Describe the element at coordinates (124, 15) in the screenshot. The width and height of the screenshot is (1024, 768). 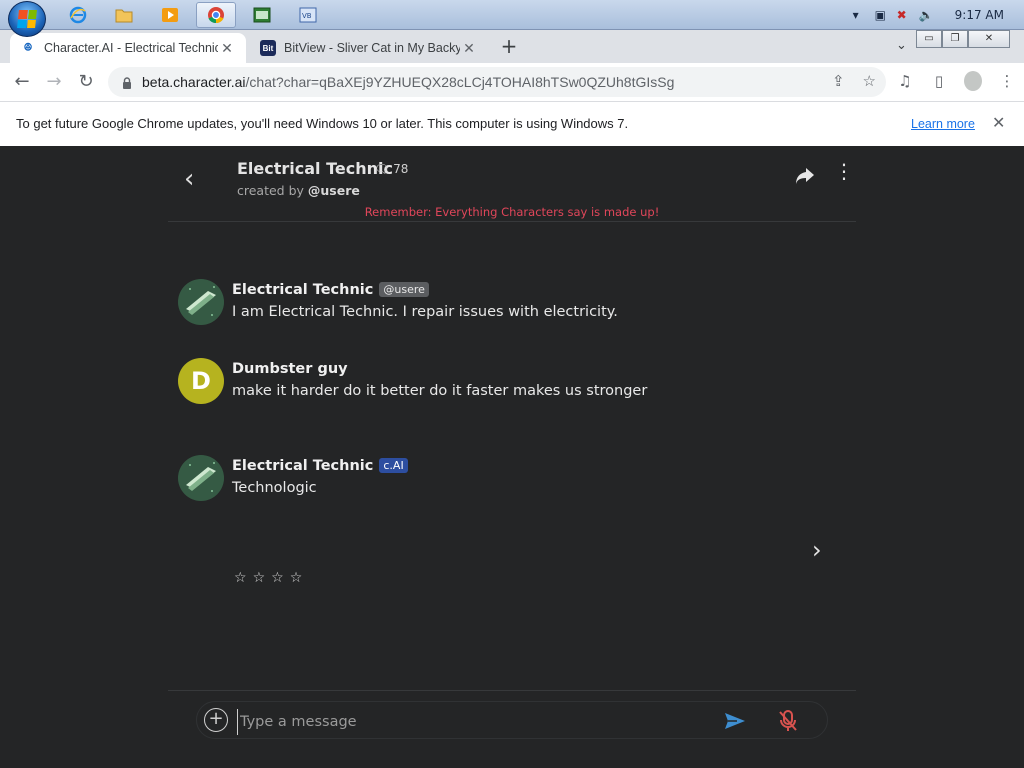
I see `folder-icon` at that location.